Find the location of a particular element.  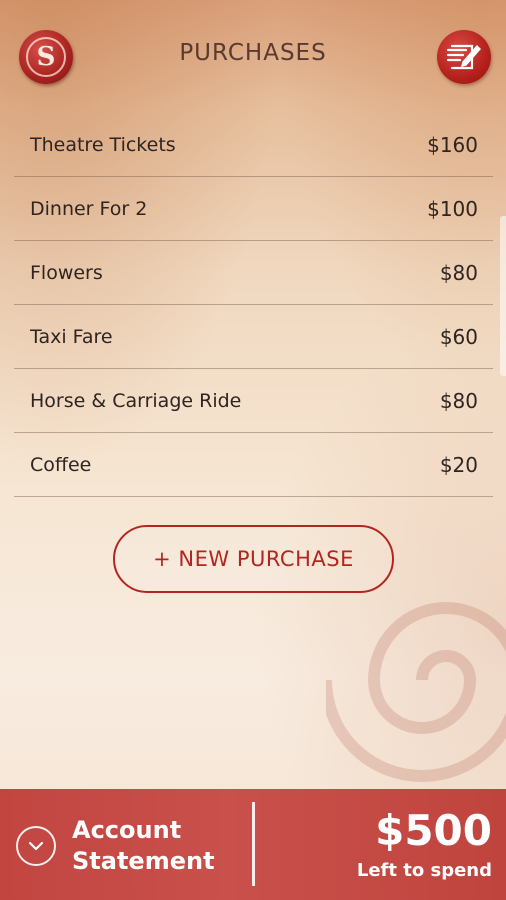

list-item: Coffee $20 is located at coordinates (253, 465).